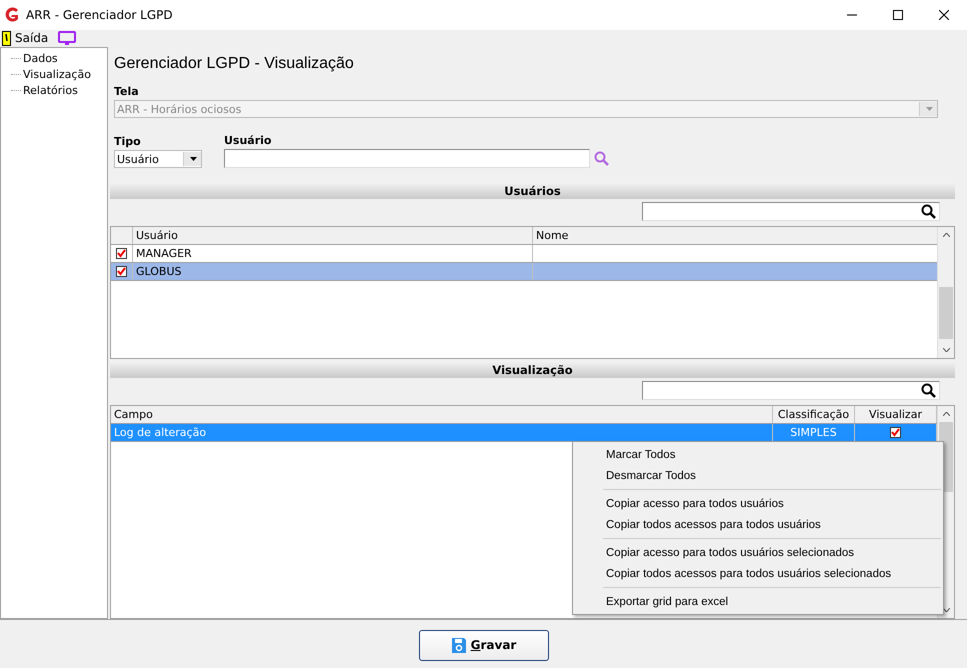 The image size is (967, 668). What do you see at coordinates (57, 74) in the screenshot?
I see `tree-item: Visualização` at bounding box center [57, 74].